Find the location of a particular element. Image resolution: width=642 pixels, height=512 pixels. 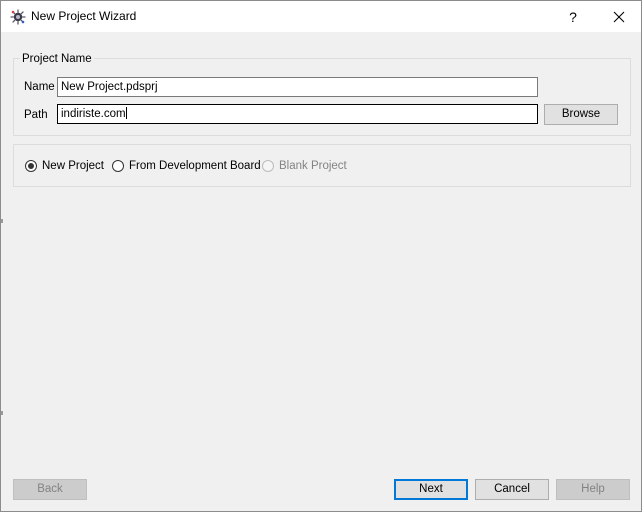

browse-button: Browse is located at coordinates (581, 114).